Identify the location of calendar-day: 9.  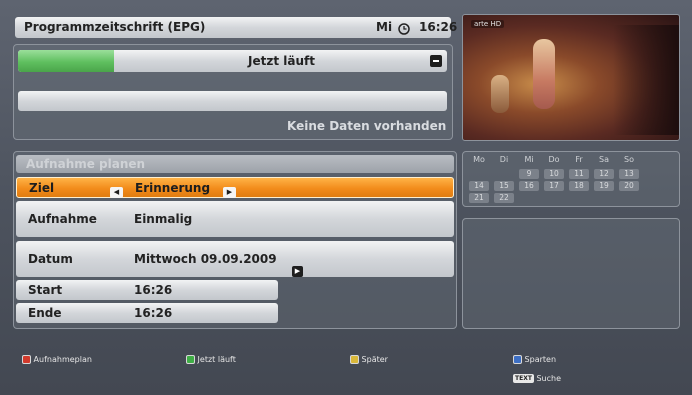
(529, 174).